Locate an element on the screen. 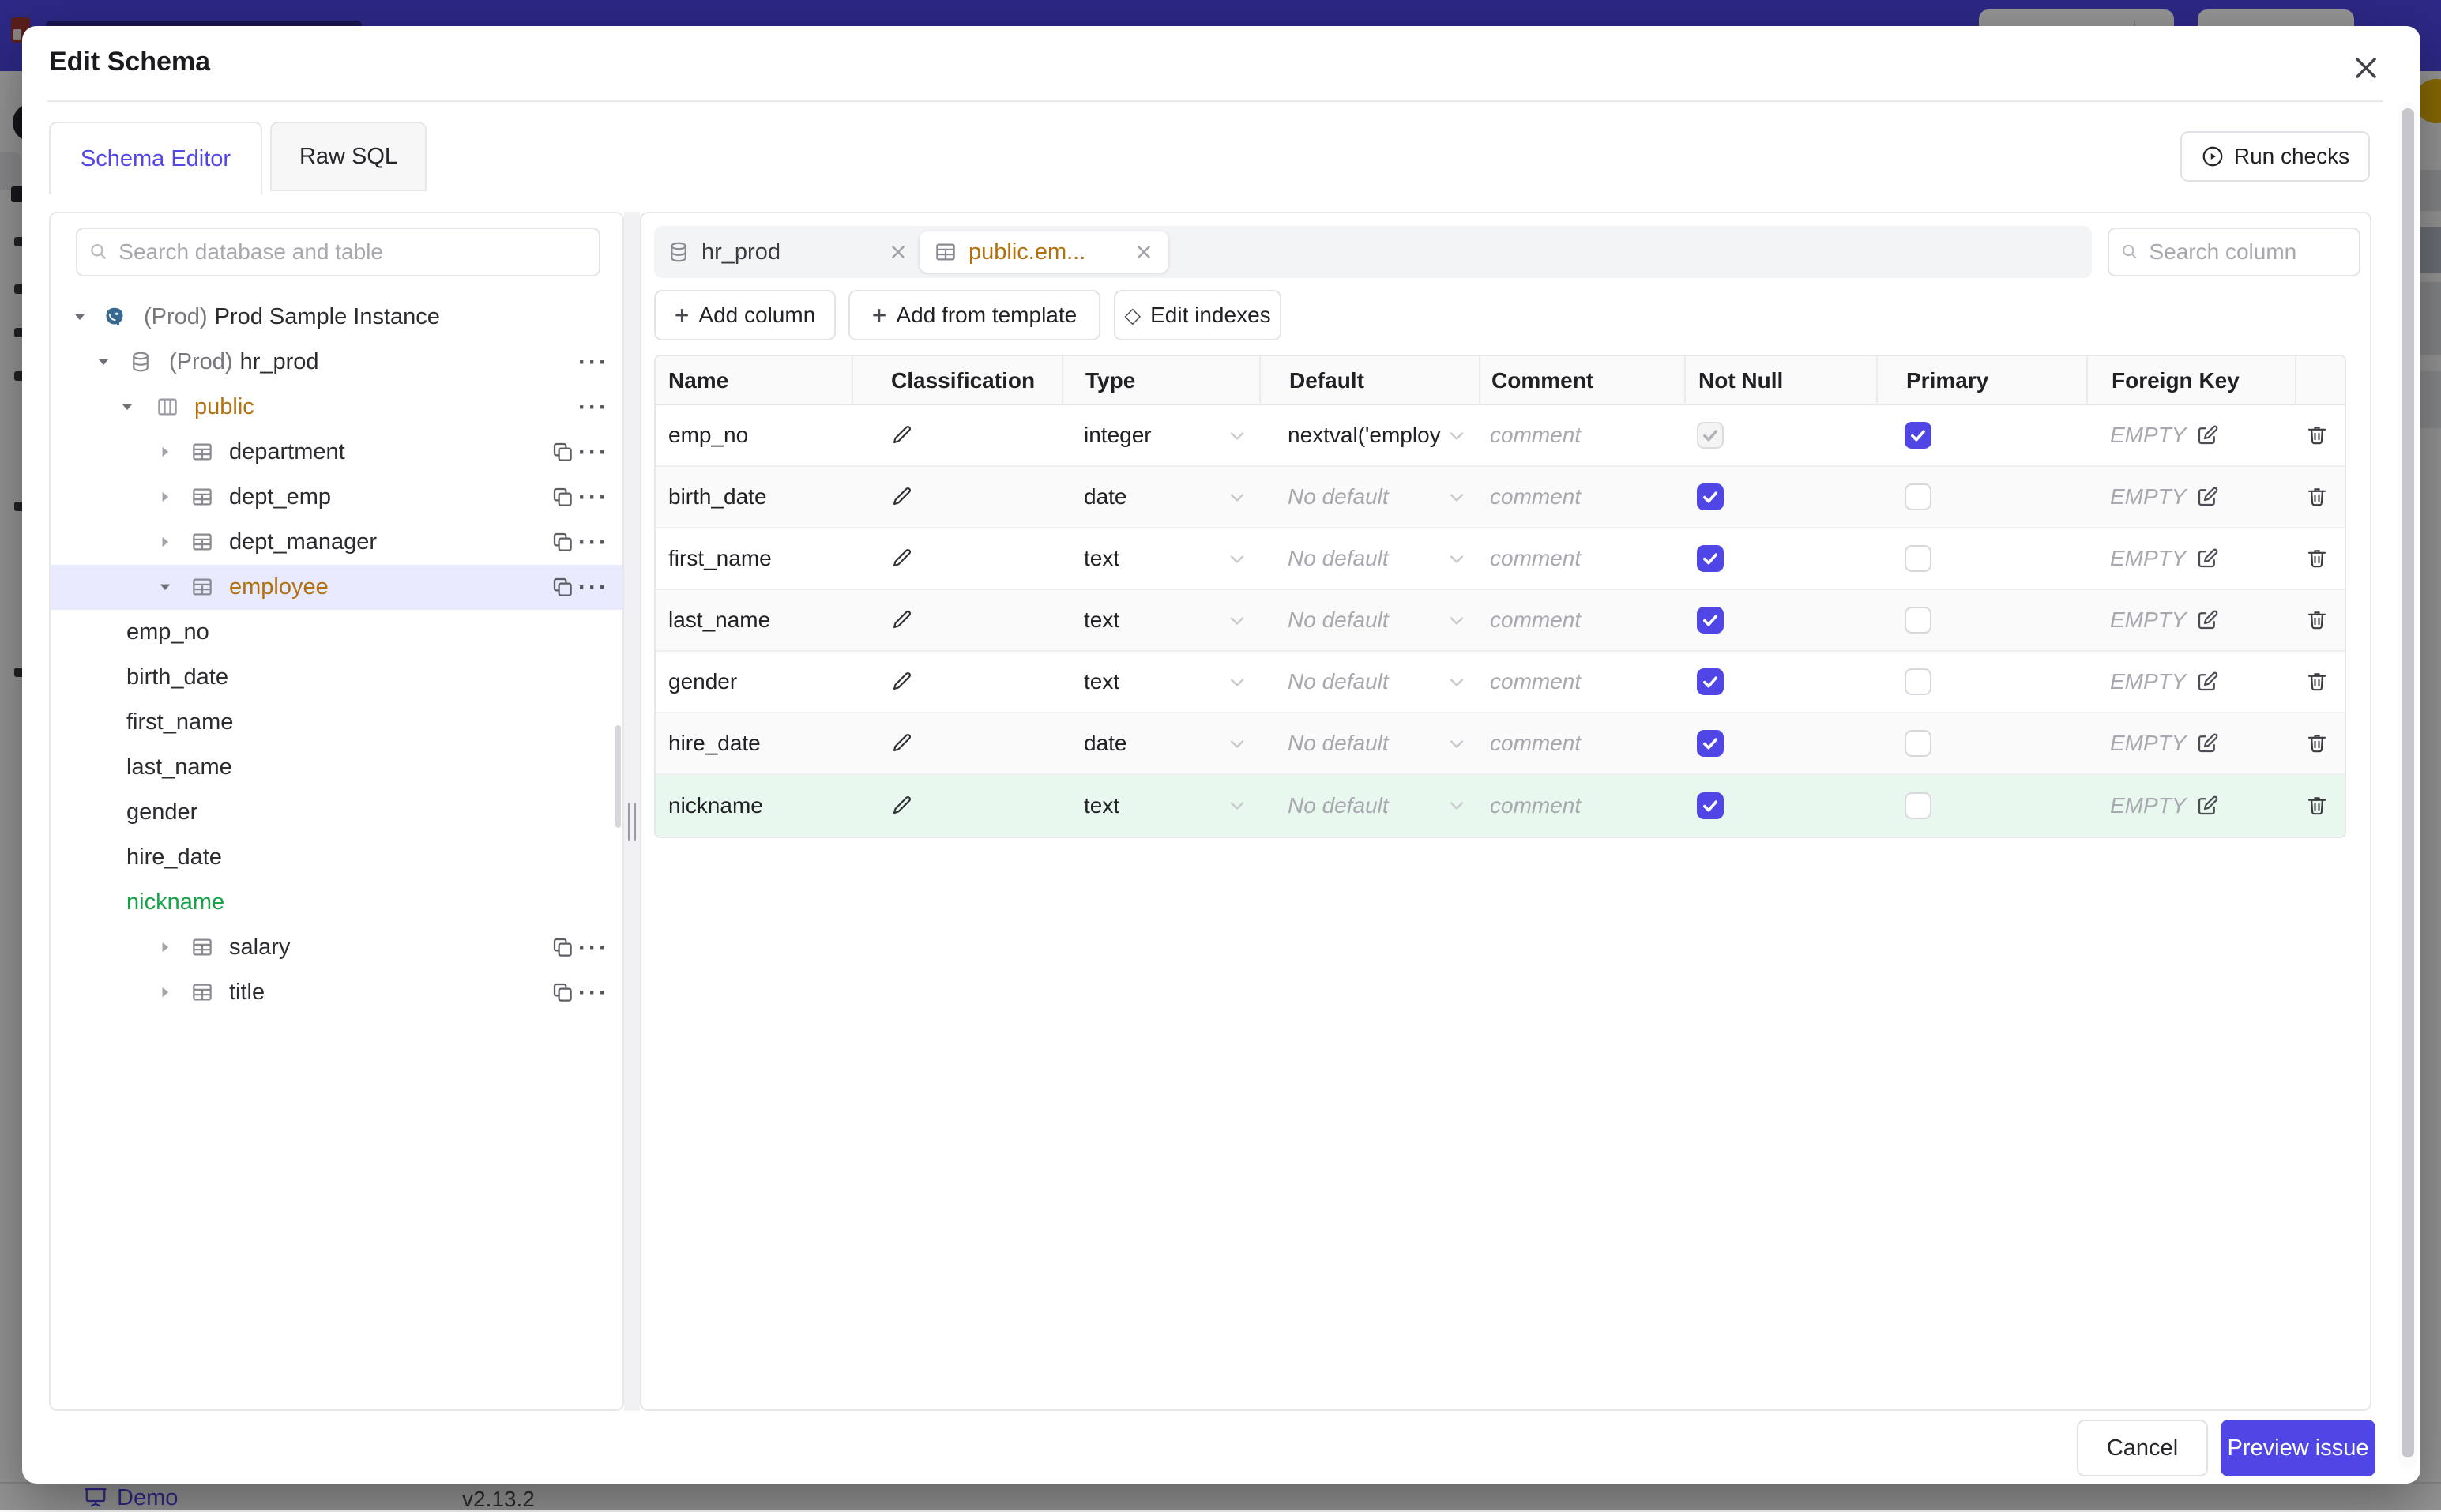 The height and width of the screenshot is (1512, 2441). tree-scrollbar-thumb is located at coordinates (618, 776).